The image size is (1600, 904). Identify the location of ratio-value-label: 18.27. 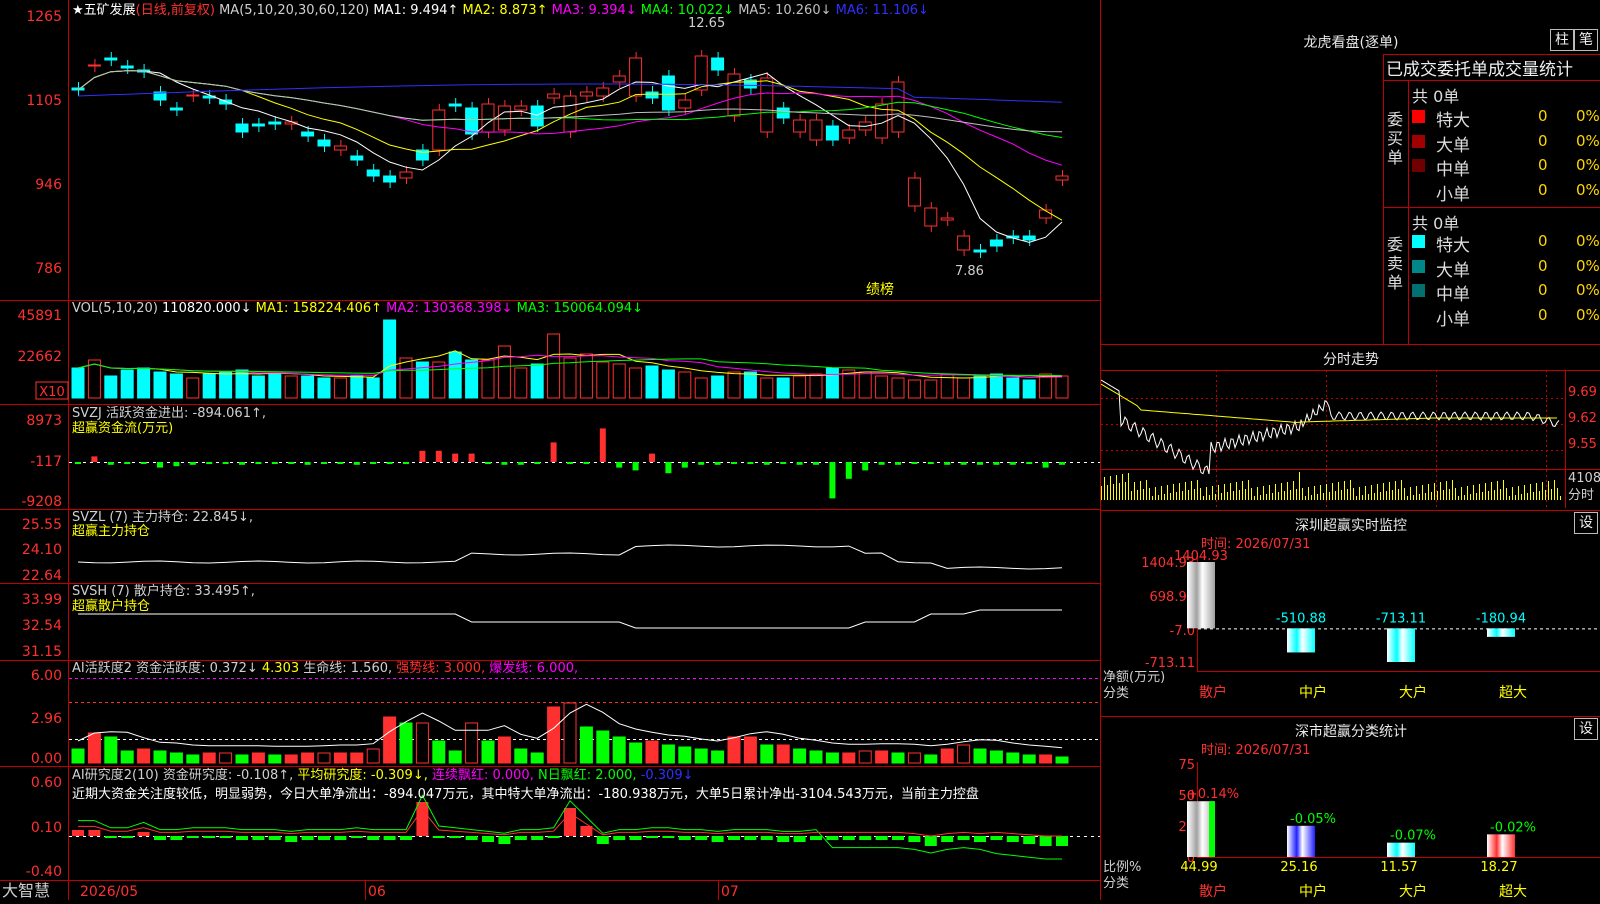
(1498, 867).